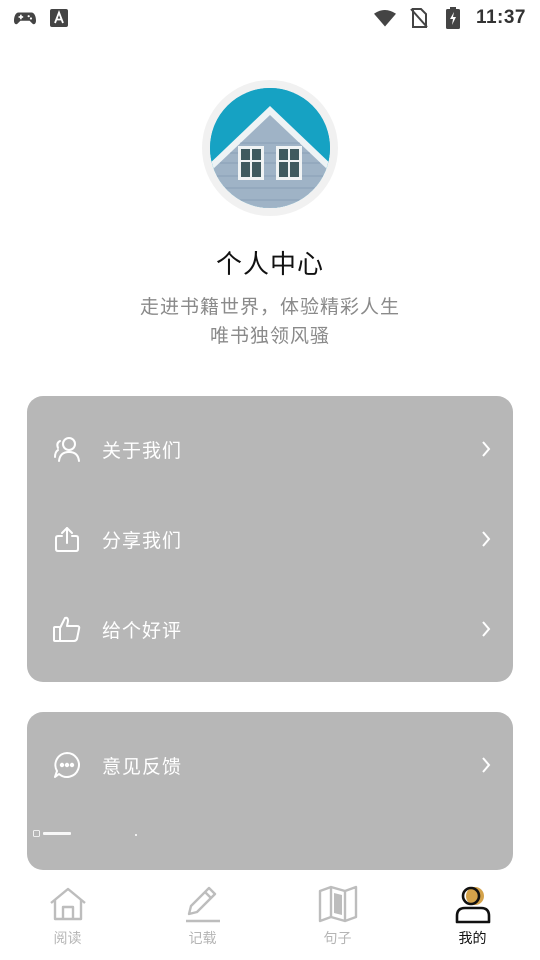 The width and height of the screenshot is (540, 960). I want to click on nav-label: 阅读, so click(67, 939).